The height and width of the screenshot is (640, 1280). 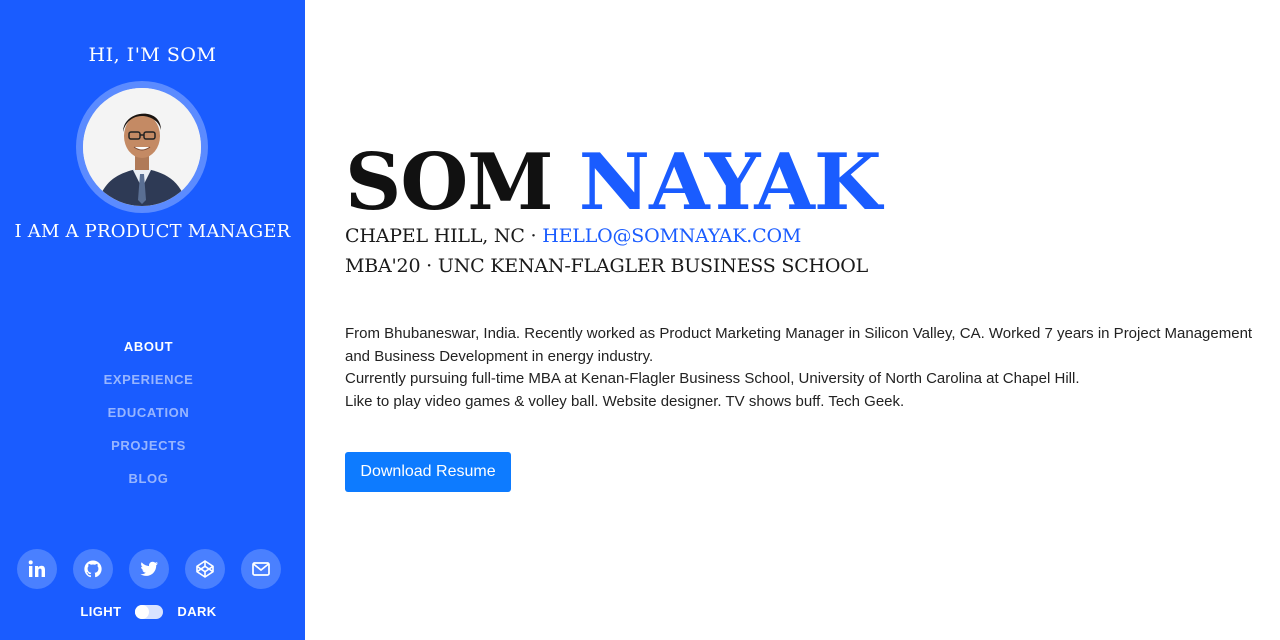 I want to click on codepen-button, so click(x=205, y=569).